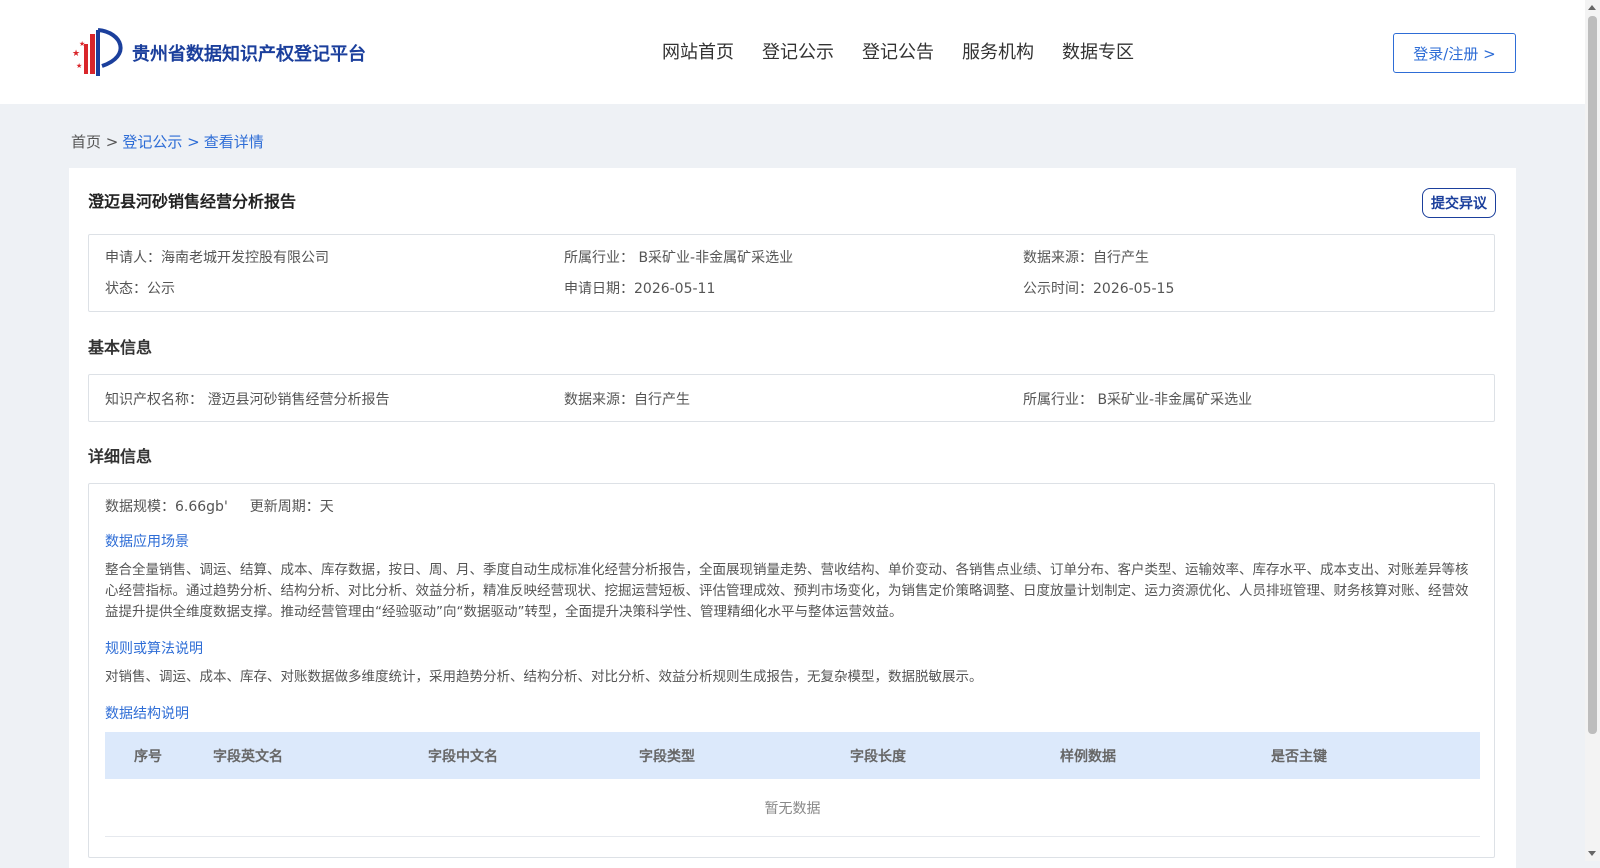 This screenshot has width=1600, height=868. I want to click on nav-item-data-zone: 数据专区, so click(1098, 51).